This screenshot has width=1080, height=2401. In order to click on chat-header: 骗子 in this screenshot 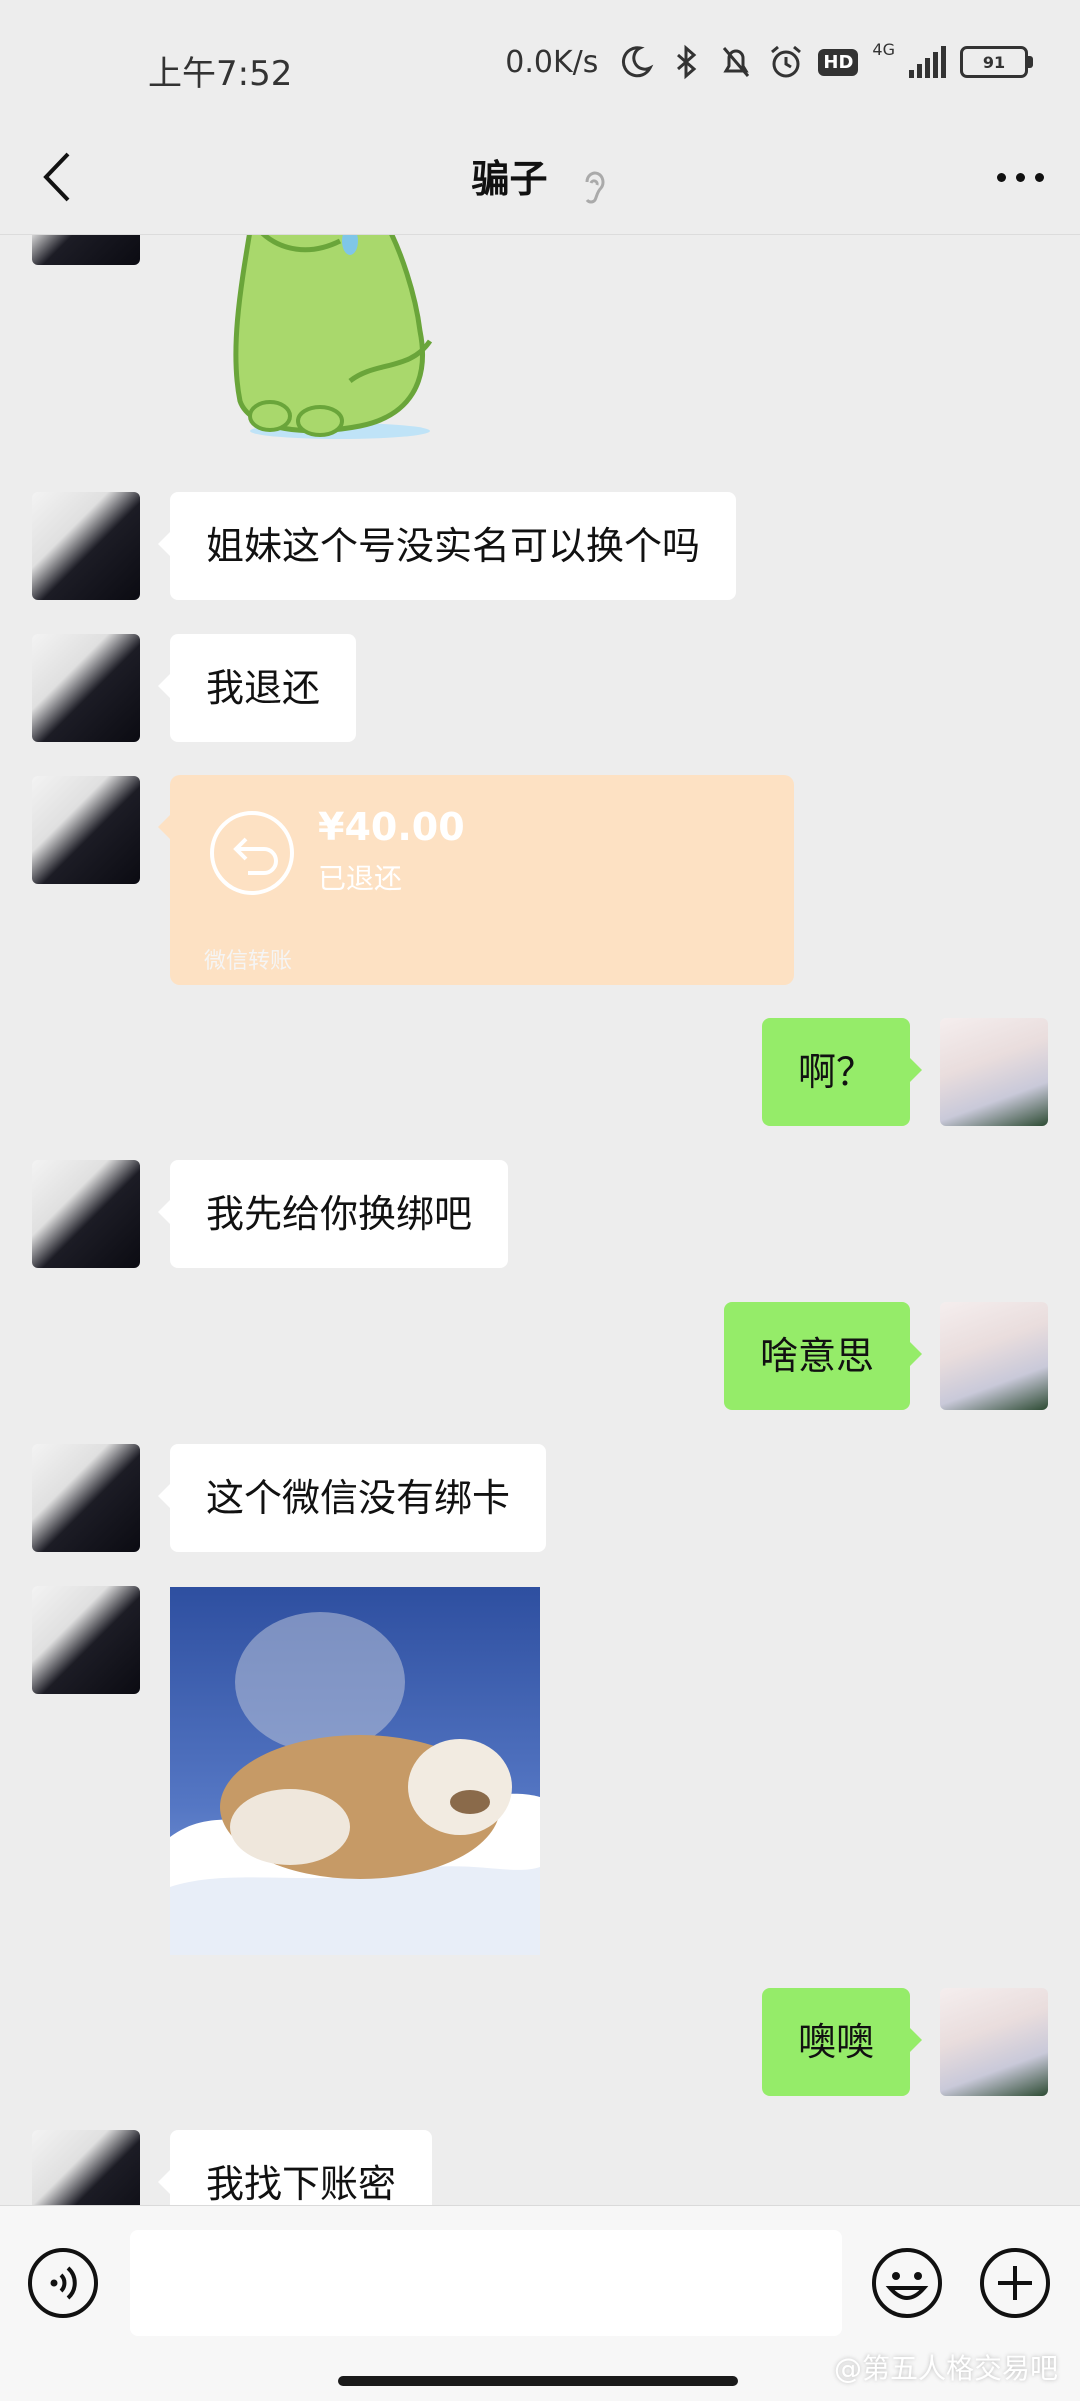, I will do `click(540, 177)`.